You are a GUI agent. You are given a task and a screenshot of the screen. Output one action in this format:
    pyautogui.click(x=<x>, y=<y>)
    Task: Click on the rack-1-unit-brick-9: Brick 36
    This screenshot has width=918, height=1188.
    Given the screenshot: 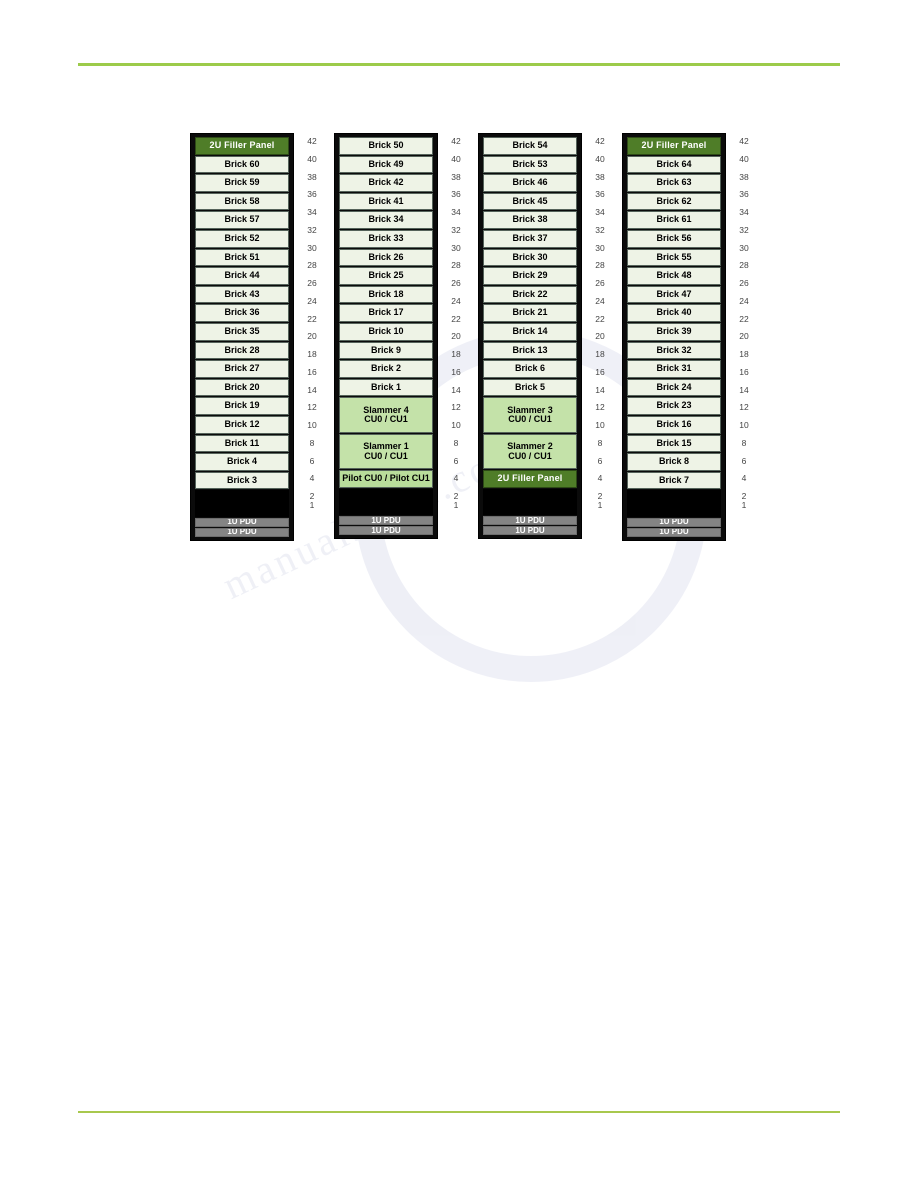 What is the action you would take?
    pyautogui.click(x=242, y=313)
    